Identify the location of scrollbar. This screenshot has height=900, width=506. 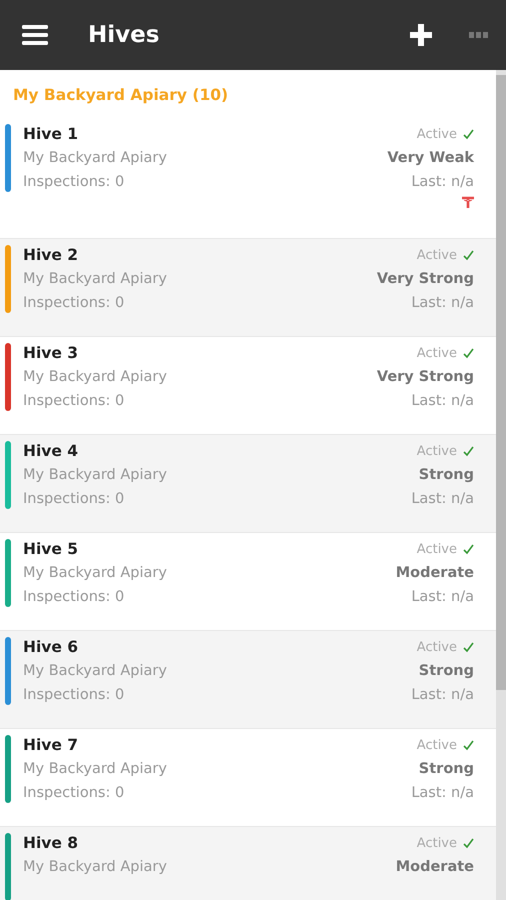
(501, 485).